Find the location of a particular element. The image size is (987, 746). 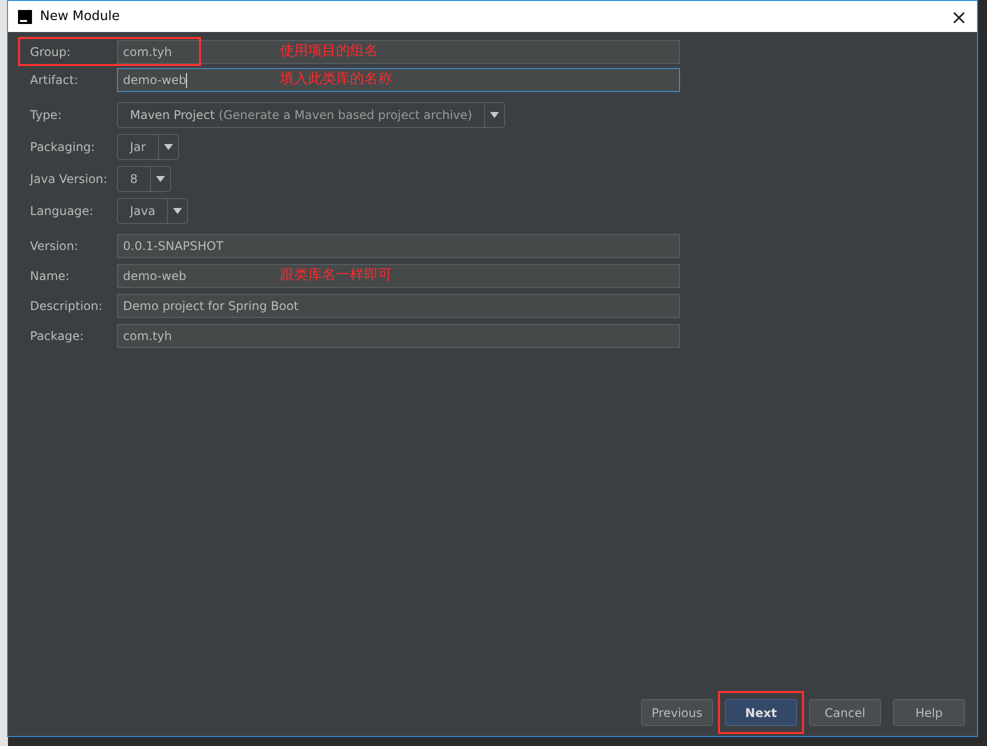

app-logo-icon is located at coordinates (25, 17).